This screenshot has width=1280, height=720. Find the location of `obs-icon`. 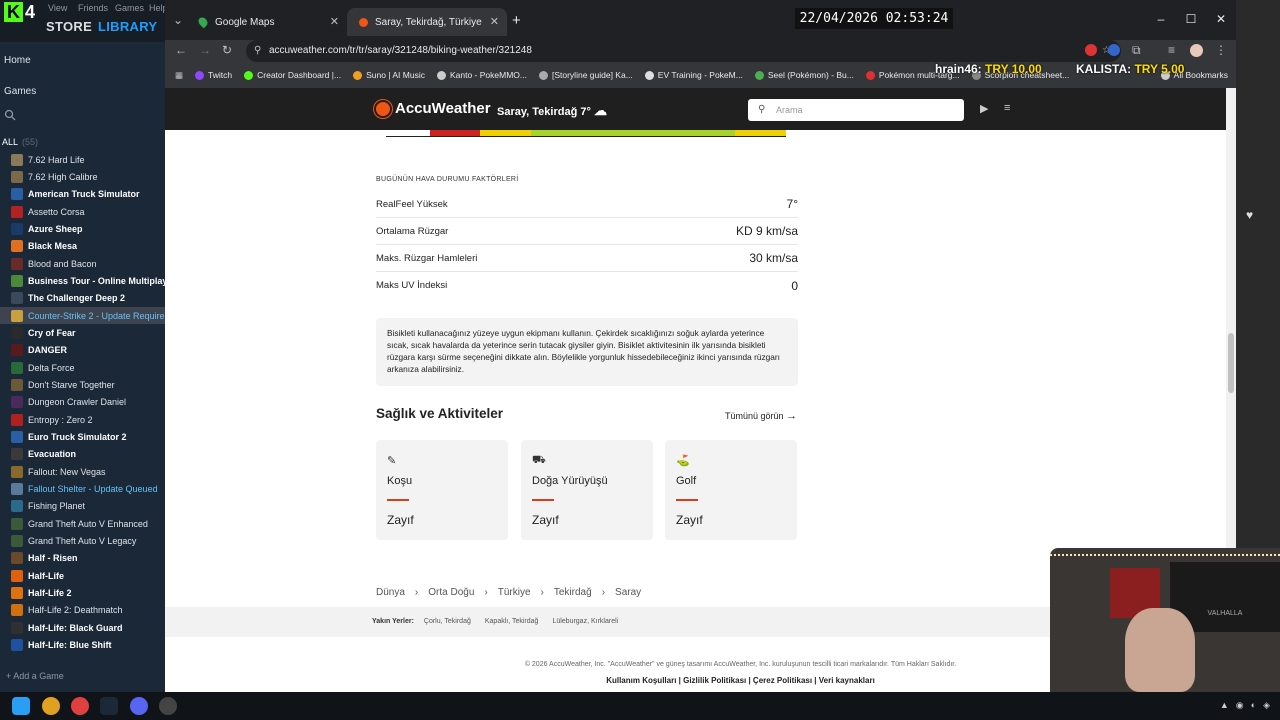

obs-icon is located at coordinates (168, 706).